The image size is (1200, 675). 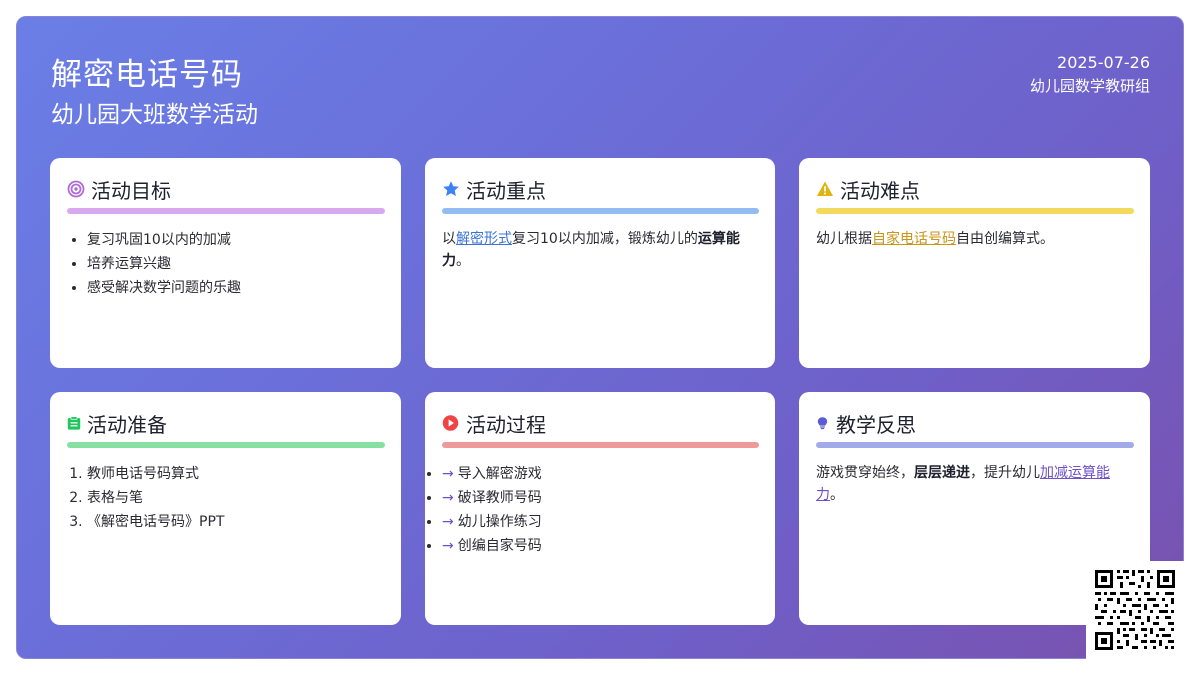 I want to click on list-item: 教师电话号码算式, so click(x=236, y=474).